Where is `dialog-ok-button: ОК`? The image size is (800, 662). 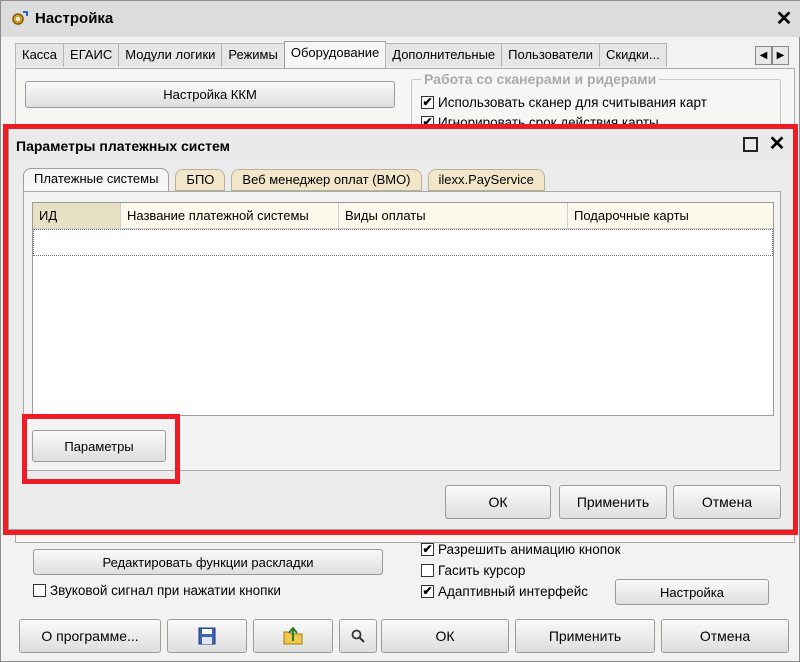
dialog-ok-button: ОК is located at coordinates (498, 502).